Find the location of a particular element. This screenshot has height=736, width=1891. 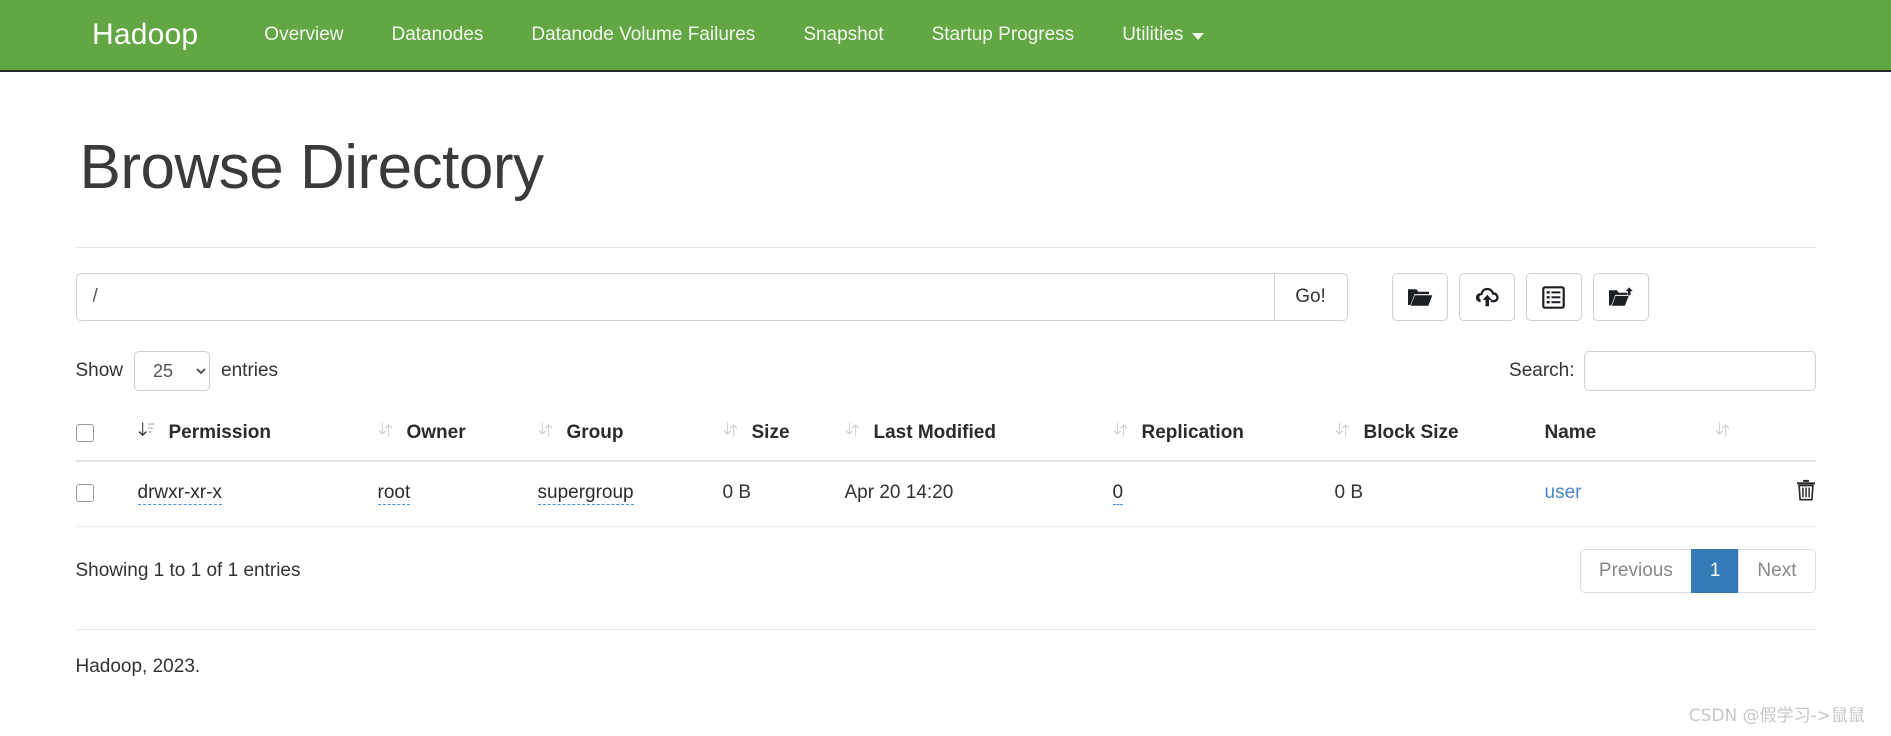

nav-item-datanodes: Datanodes is located at coordinates (437, 35).